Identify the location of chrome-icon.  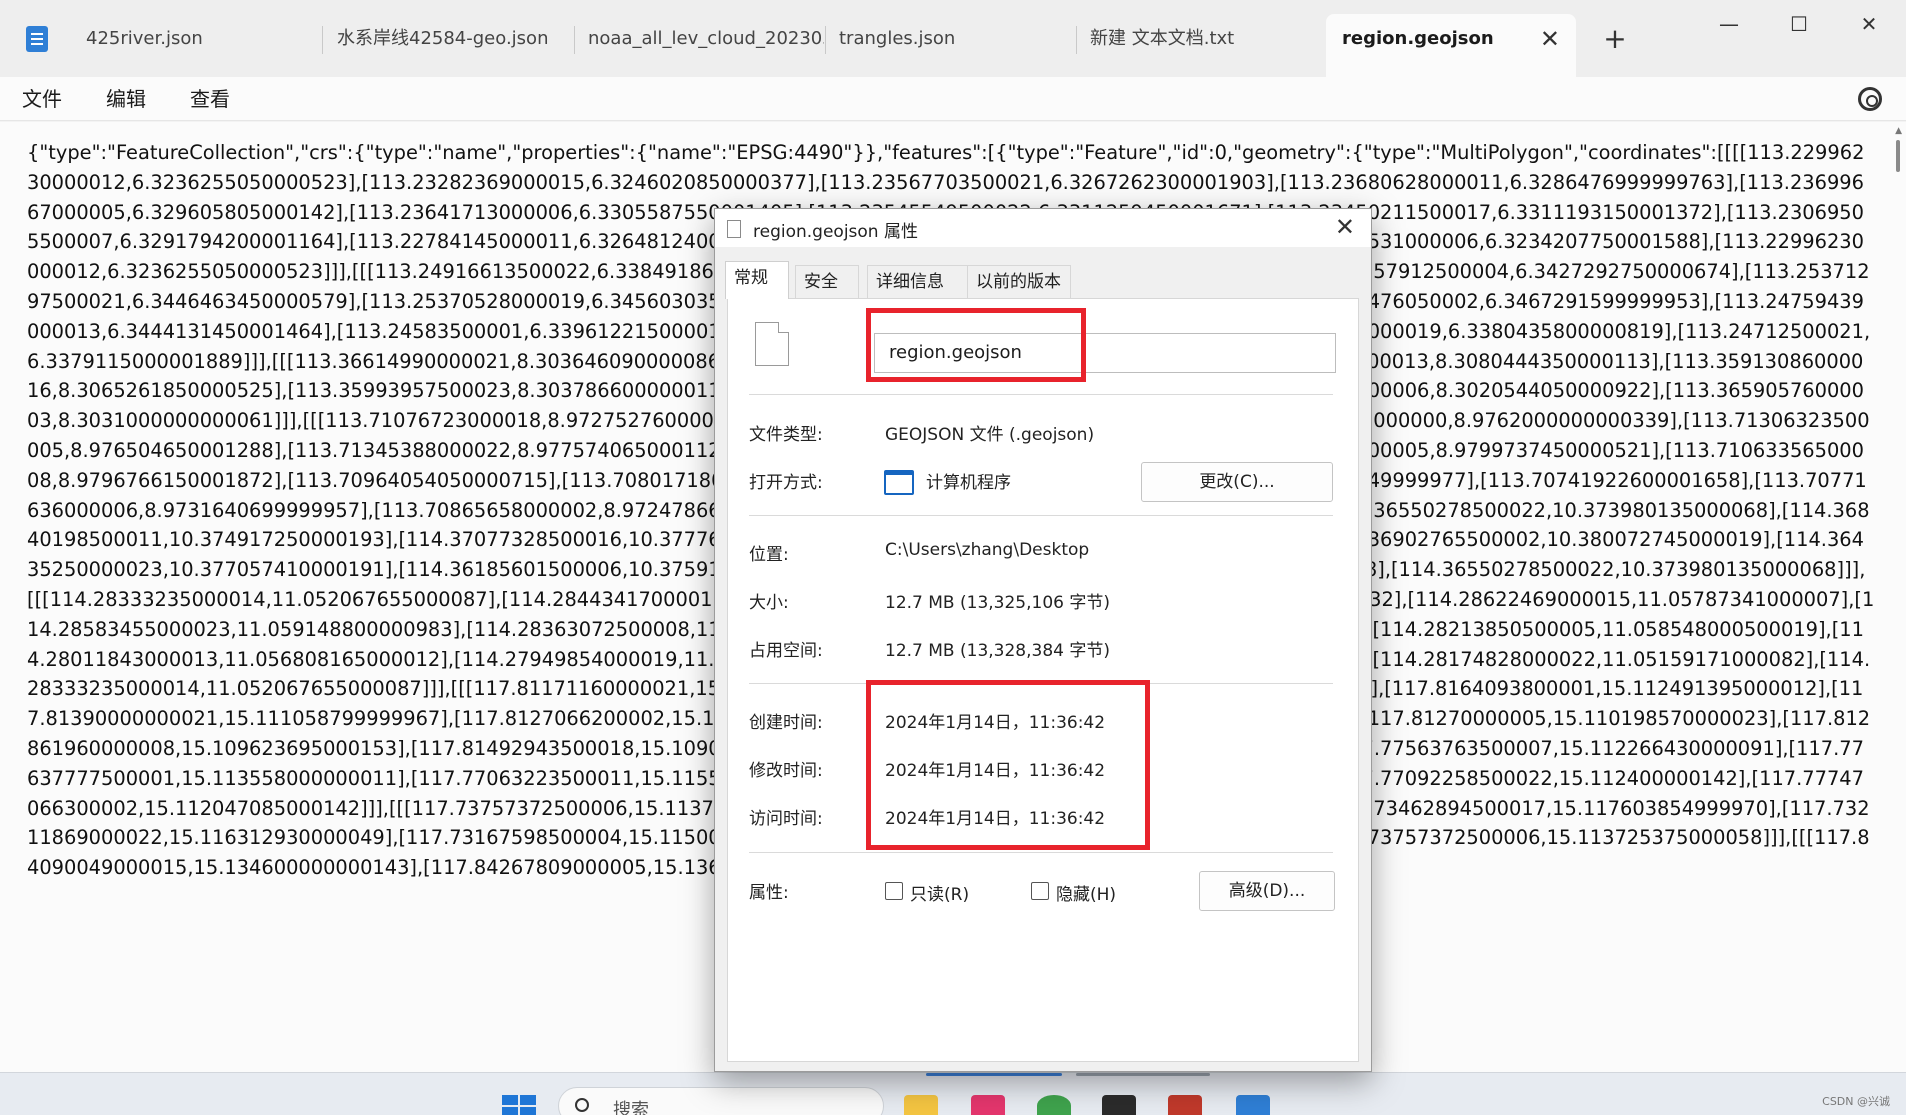
(1054, 1105).